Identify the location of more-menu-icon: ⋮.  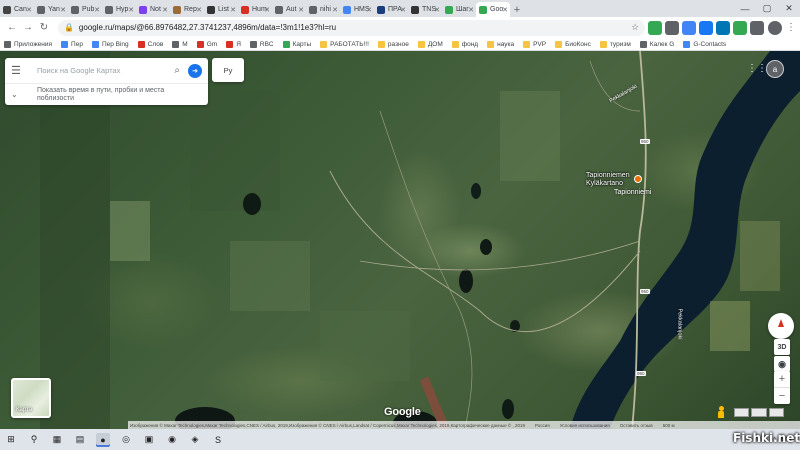
(791, 27).